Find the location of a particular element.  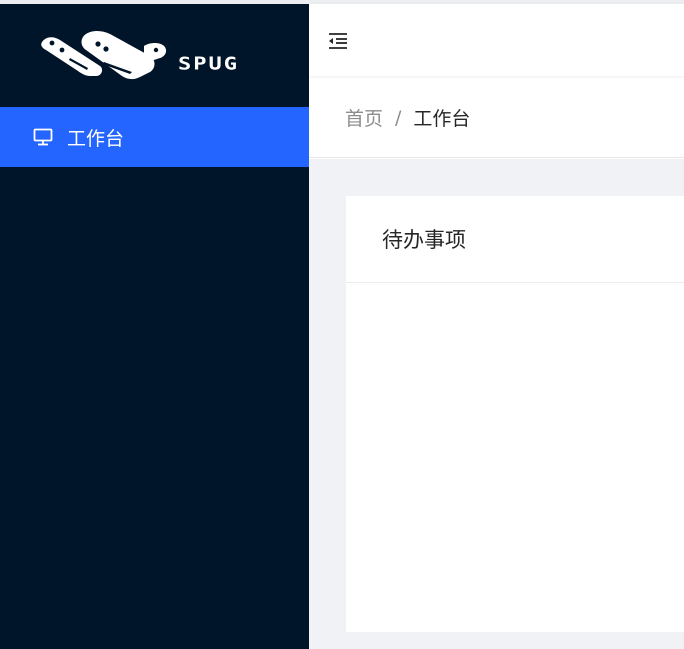

breadcrumb-current: 工作台 is located at coordinates (442, 119).